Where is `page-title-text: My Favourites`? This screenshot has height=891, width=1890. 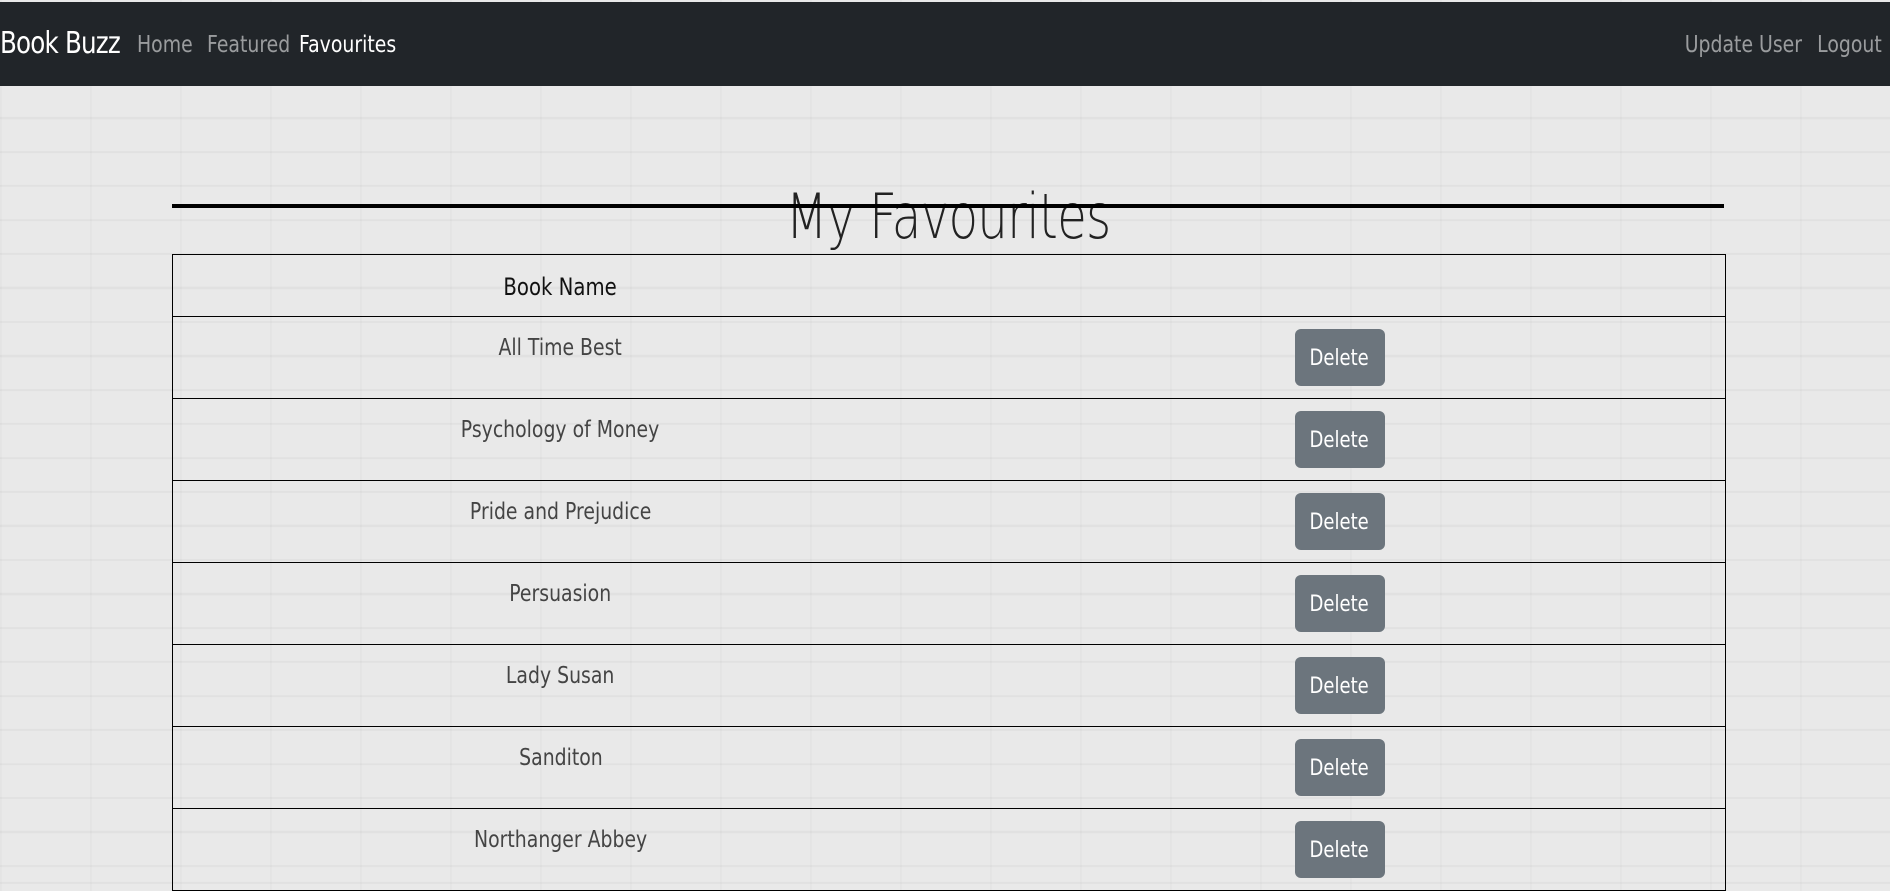
page-title-text: My Favourites is located at coordinates (948, 216).